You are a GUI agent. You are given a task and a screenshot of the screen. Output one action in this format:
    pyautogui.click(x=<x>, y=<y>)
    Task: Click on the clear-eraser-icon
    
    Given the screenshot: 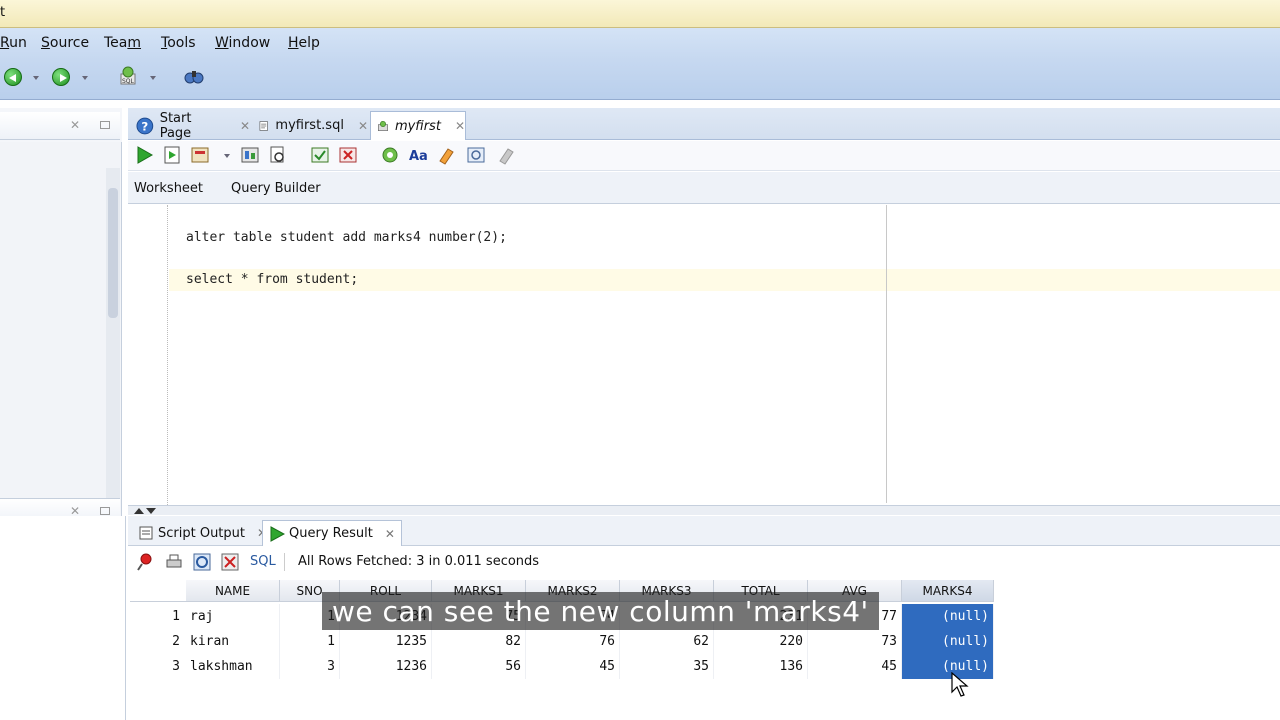 What is the action you would take?
    pyautogui.click(x=446, y=155)
    